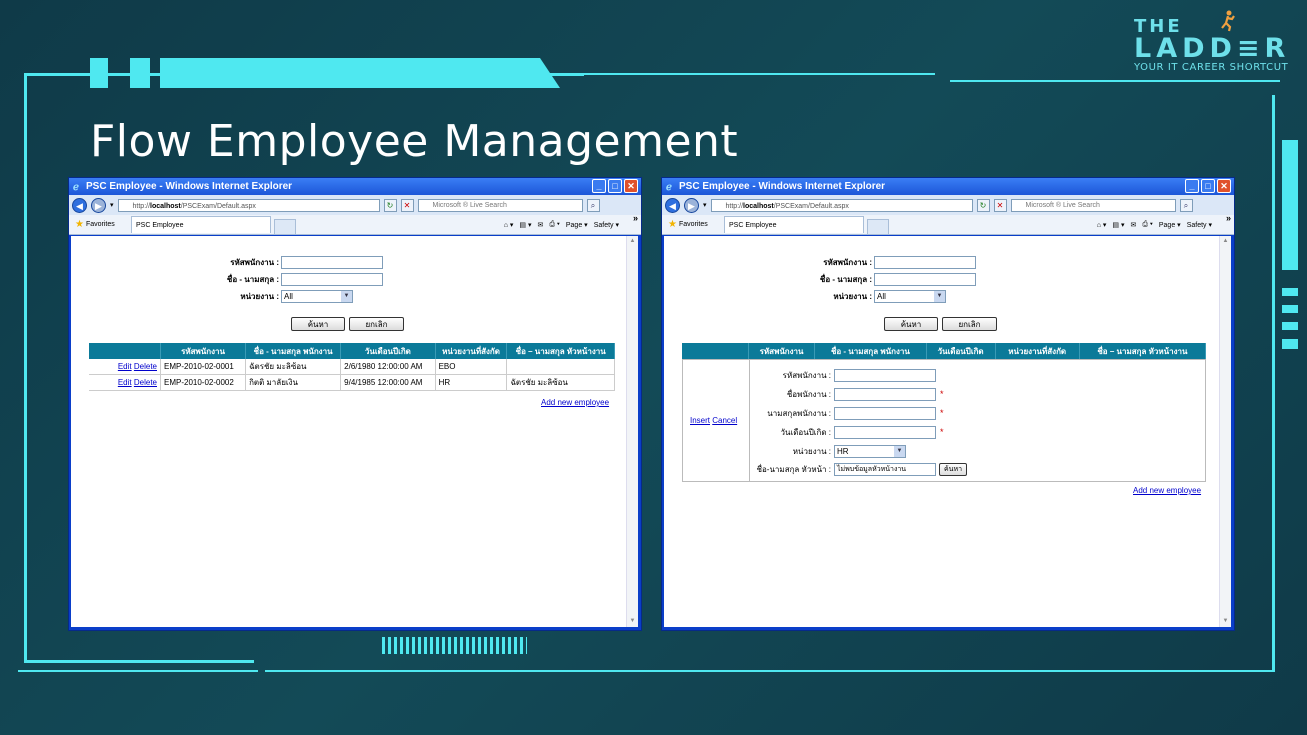 This screenshot has width=1307, height=735. Describe the element at coordinates (471, 351) in the screenshot. I see `col-header-dept: หน่วยงานที่สังกัด` at that location.